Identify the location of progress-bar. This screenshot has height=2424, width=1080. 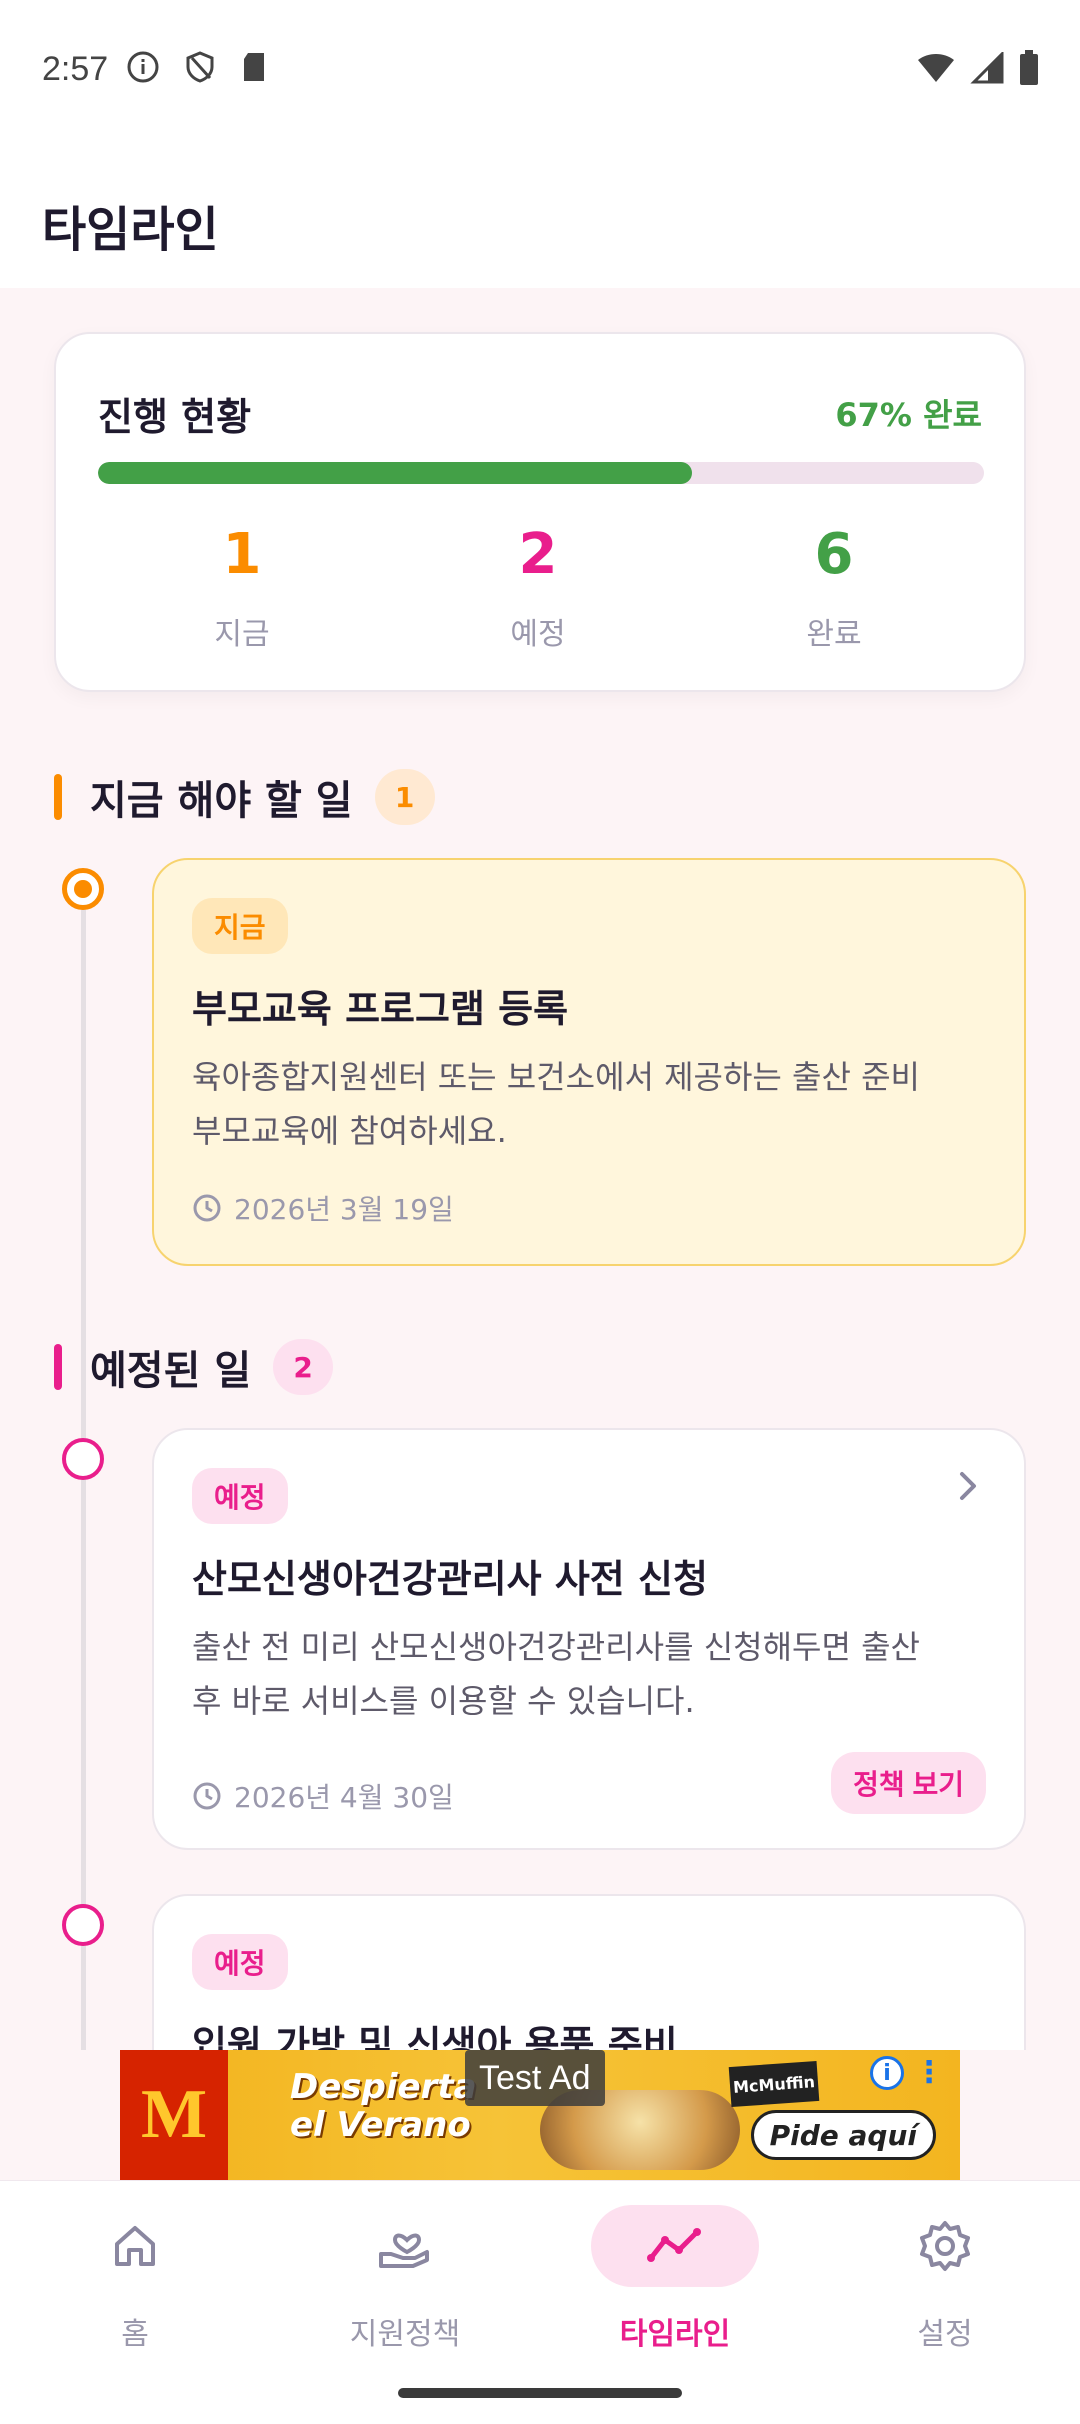
(541, 473).